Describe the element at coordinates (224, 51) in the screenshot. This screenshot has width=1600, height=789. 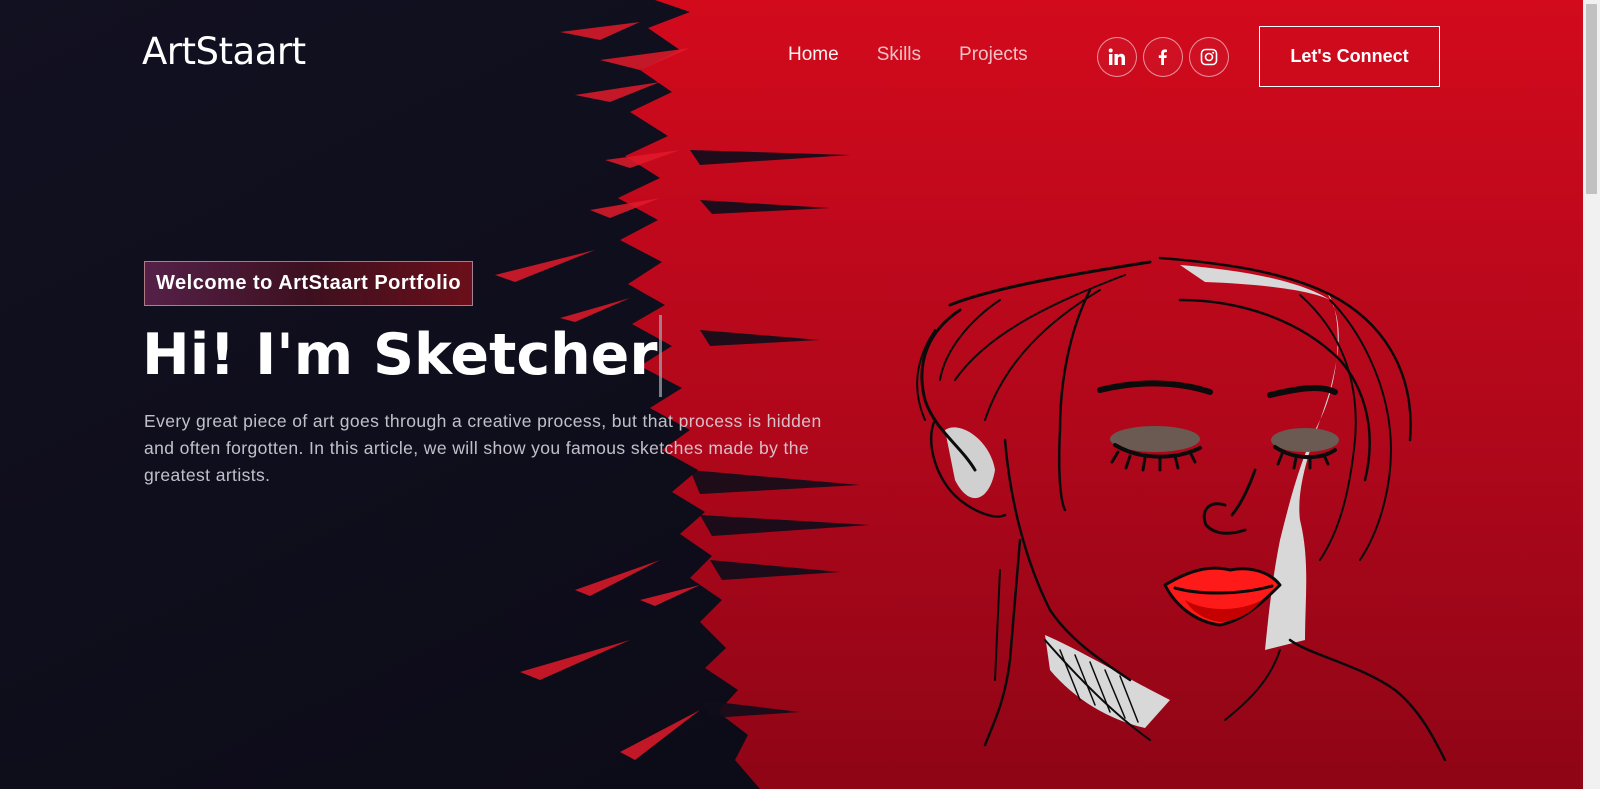
I see `brand-logo: ArtStaart` at that location.